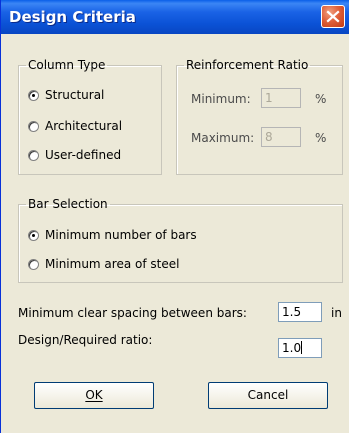  I want to click on label-minimum-area-of-steel: Minimum area of steel, so click(112, 264).